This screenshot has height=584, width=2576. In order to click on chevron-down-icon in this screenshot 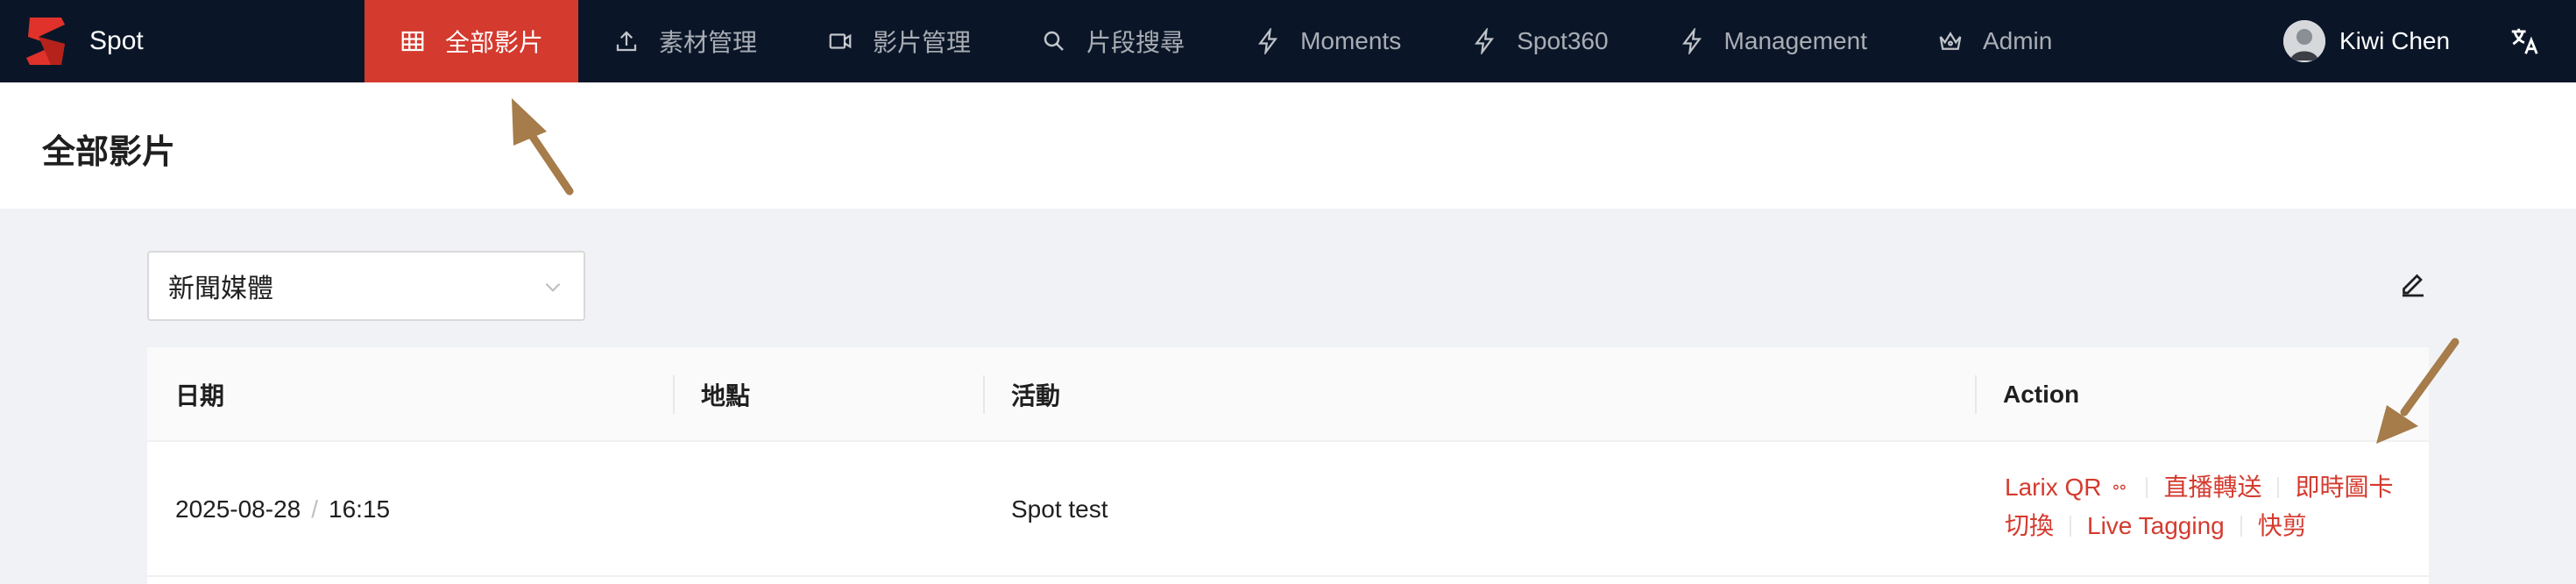, I will do `click(552, 286)`.